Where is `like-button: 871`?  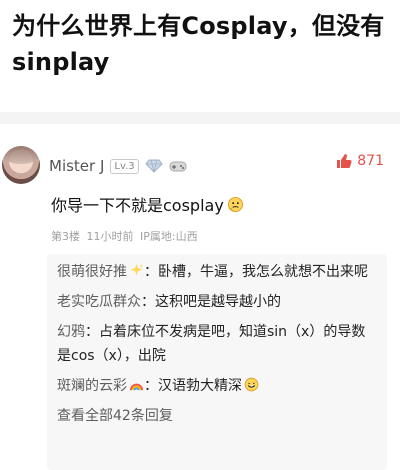 like-button: 871 is located at coordinates (359, 161).